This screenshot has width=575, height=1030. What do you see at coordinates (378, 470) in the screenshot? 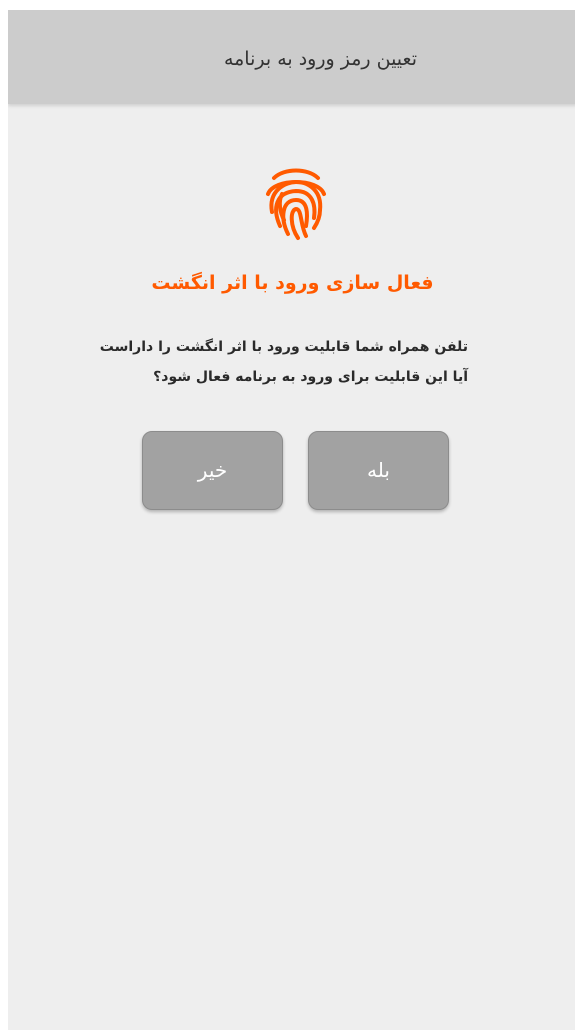
I see `yes-button: بله` at bounding box center [378, 470].